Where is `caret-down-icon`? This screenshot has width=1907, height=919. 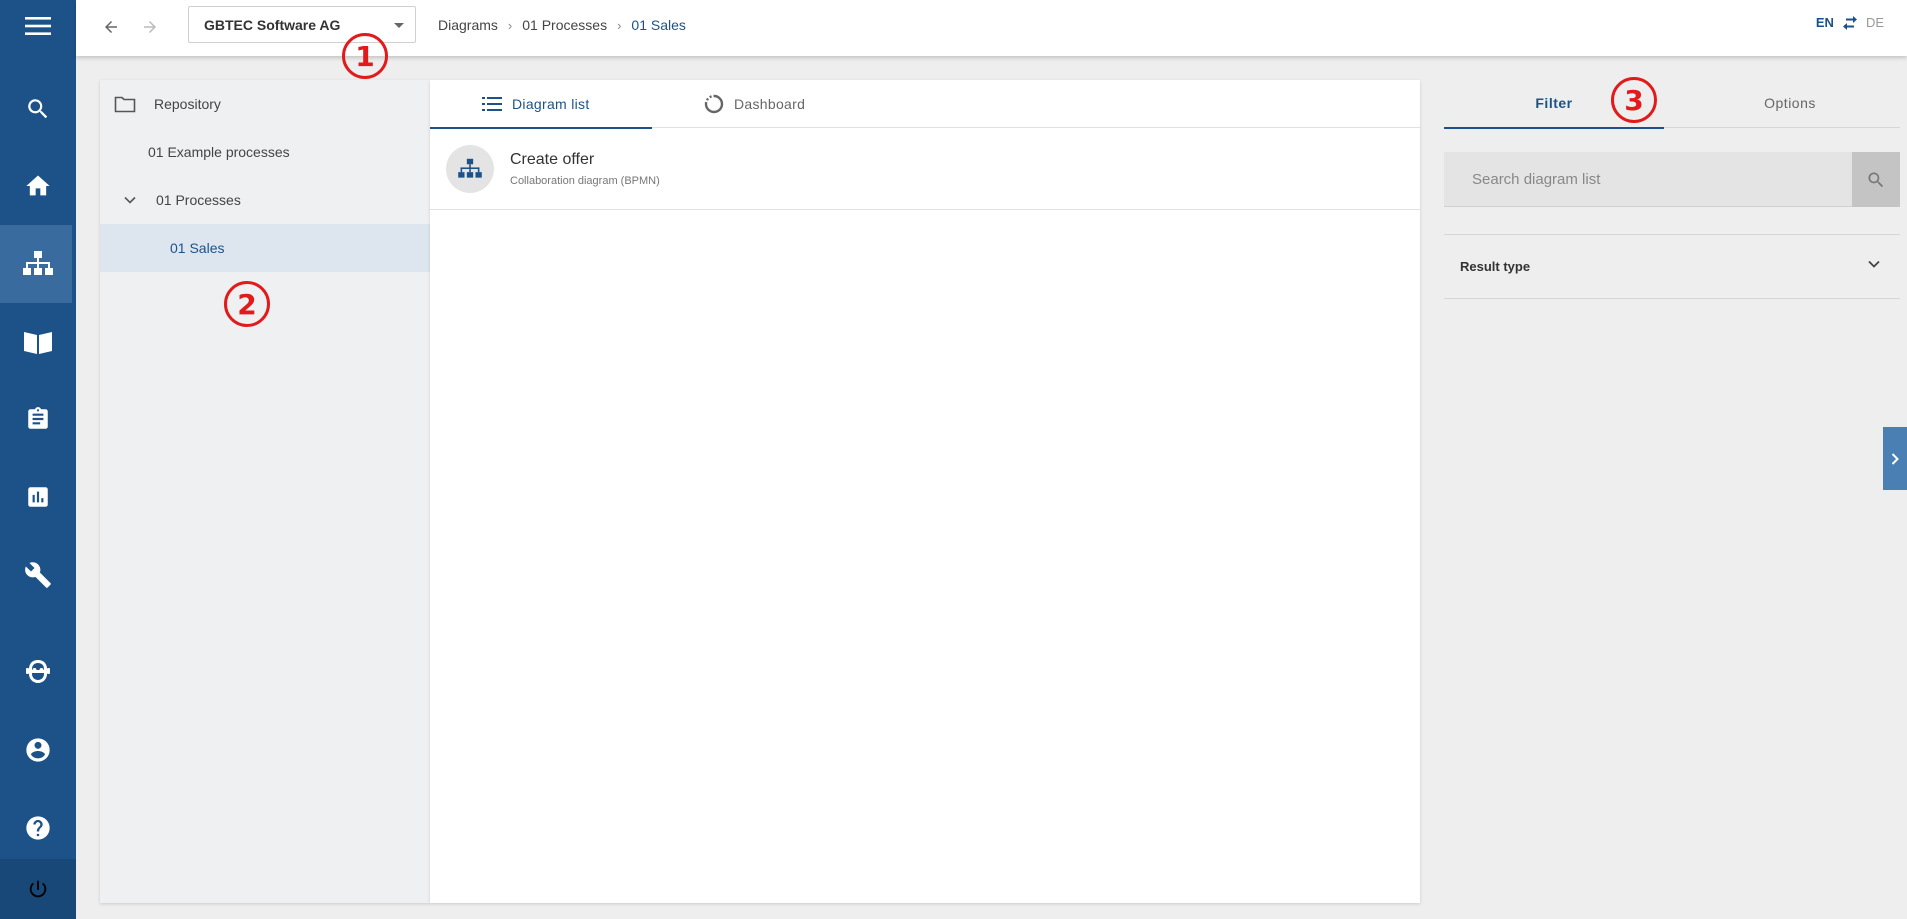 caret-down-icon is located at coordinates (399, 25).